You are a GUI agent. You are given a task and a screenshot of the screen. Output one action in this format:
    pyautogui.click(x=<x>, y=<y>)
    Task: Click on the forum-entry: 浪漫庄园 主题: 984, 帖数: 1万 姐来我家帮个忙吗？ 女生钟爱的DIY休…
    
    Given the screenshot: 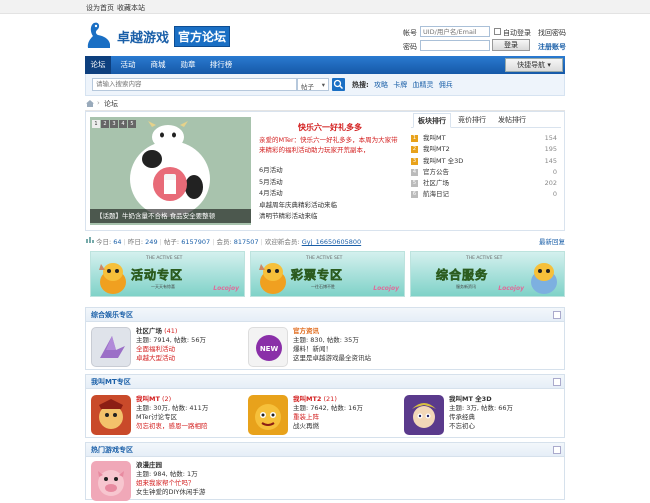 What is the action you would take?
    pyautogui.click(x=170, y=479)
    